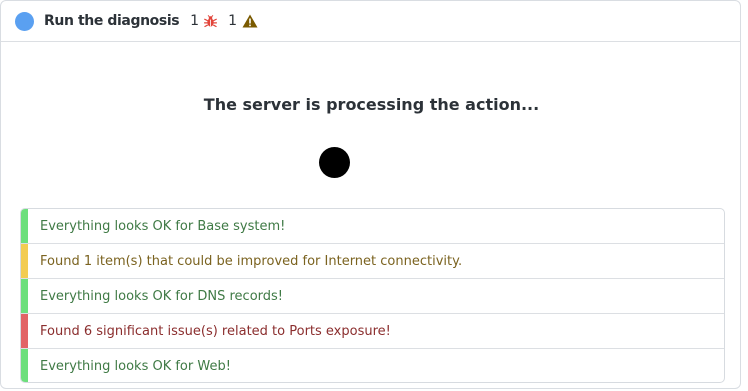 The height and width of the screenshot is (391, 748). Describe the element at coordinates (161, 296) in the screenshot. I see `result-text: Everything looks OK for DNS records!` at that location.